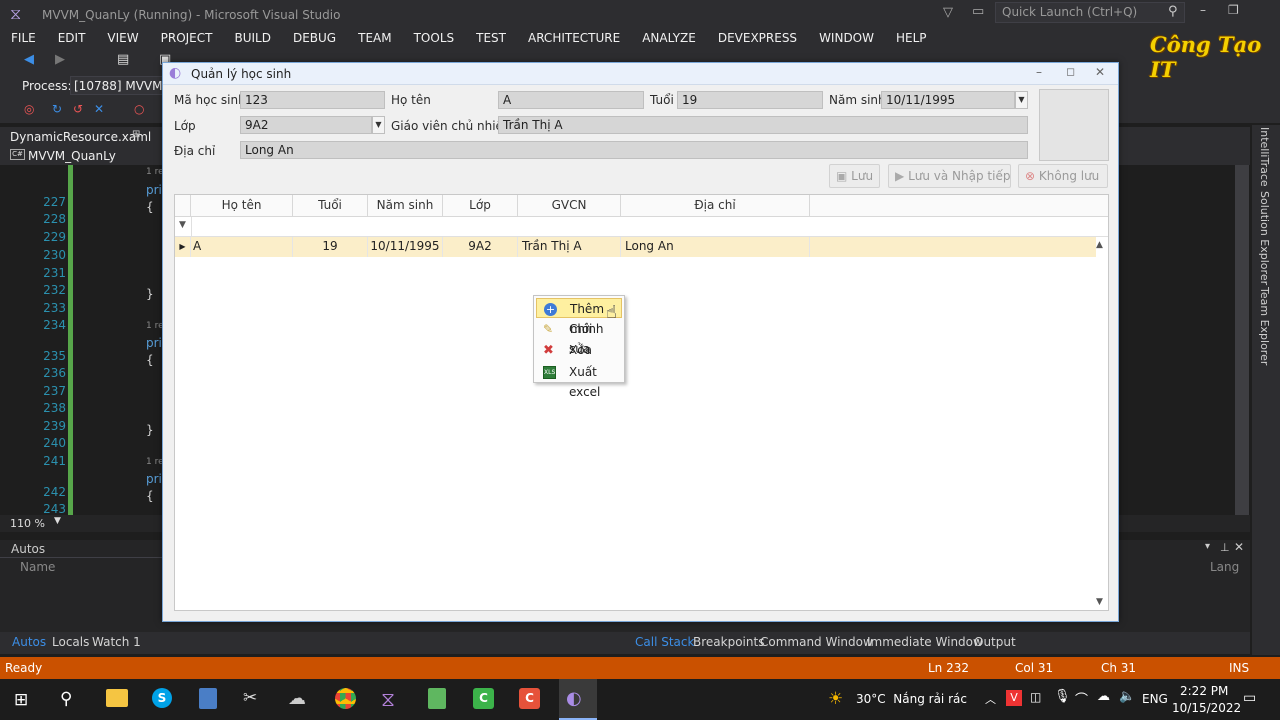 The height and width of the screenshot is (720, 1280). Describe the element at coordinates (252, 38) in the screenshot. I see `menu-build: BUILD` at that location.